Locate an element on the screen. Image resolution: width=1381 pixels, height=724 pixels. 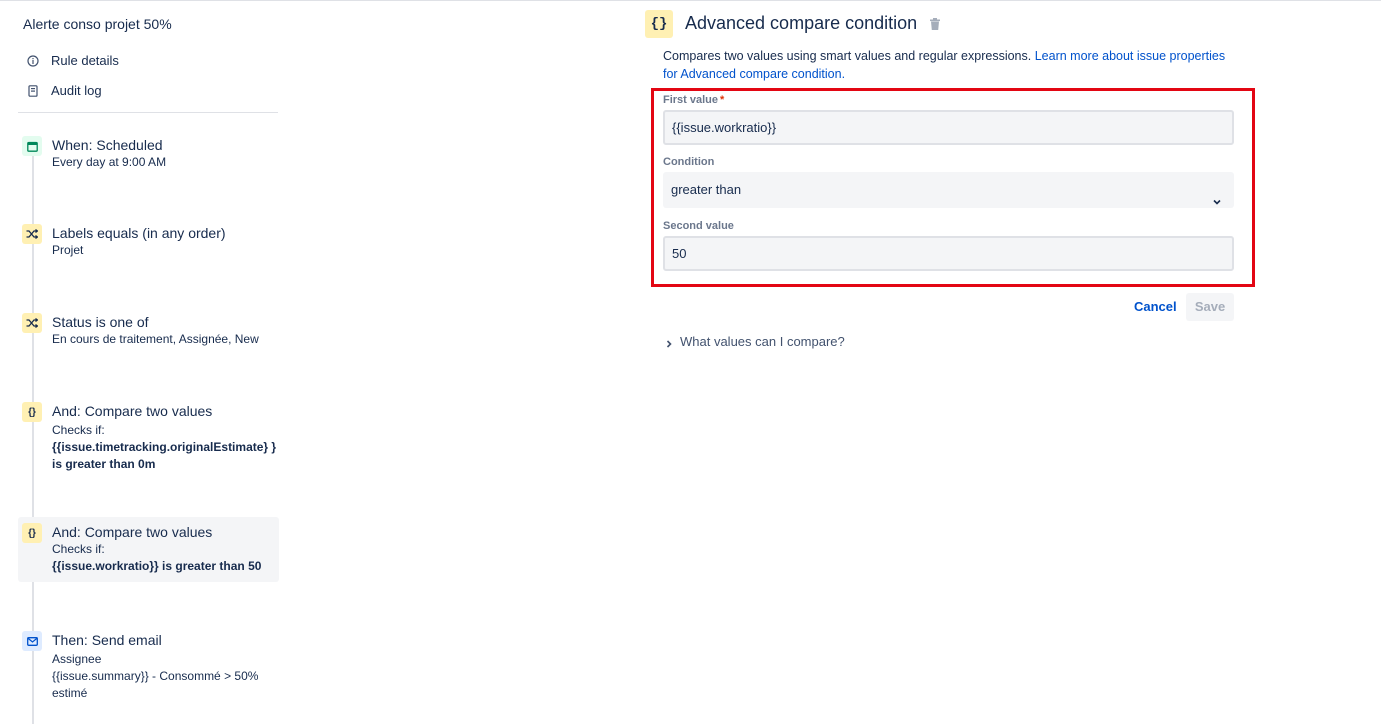
expander-label: What values can I compare? is located at coordinates (762, 341).